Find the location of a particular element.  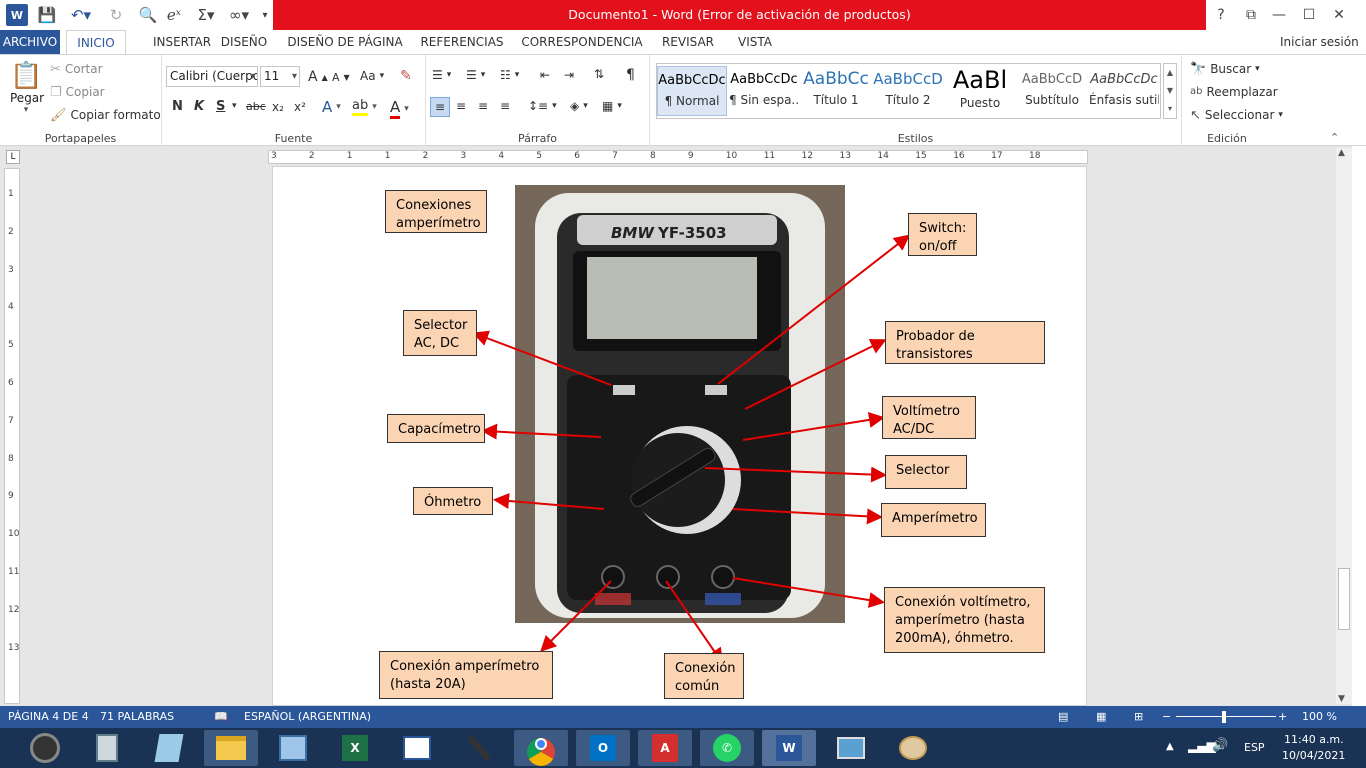

vertical-scrollbar: ▲ ▼ is located at coordinates (1344, 426).